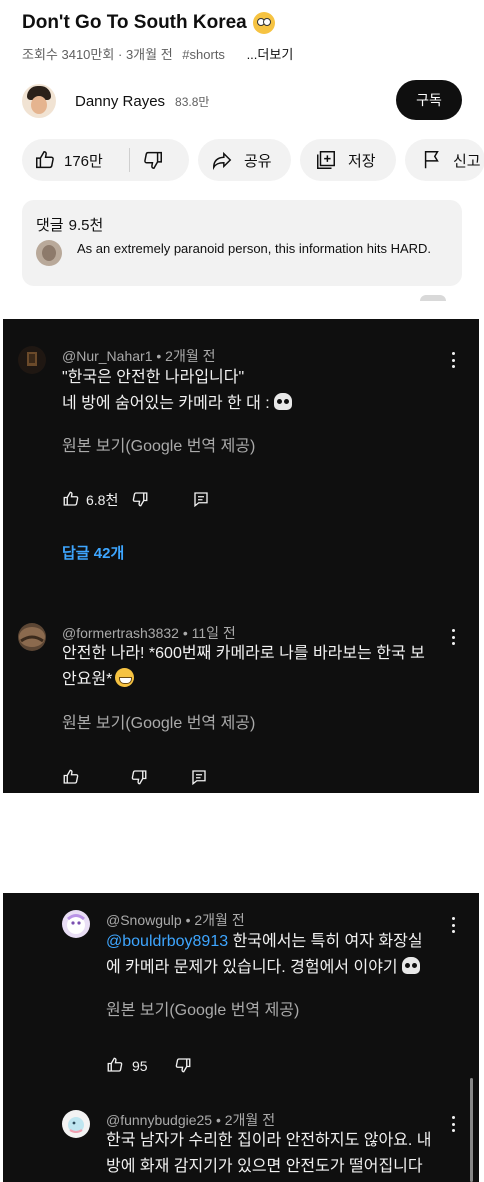 This screenshot has height=1182, width=484. What do you see at coordinates (149, 54) in the screenshot?
I see `upload-age: 3개월 전` at bounding box center [149, 54].